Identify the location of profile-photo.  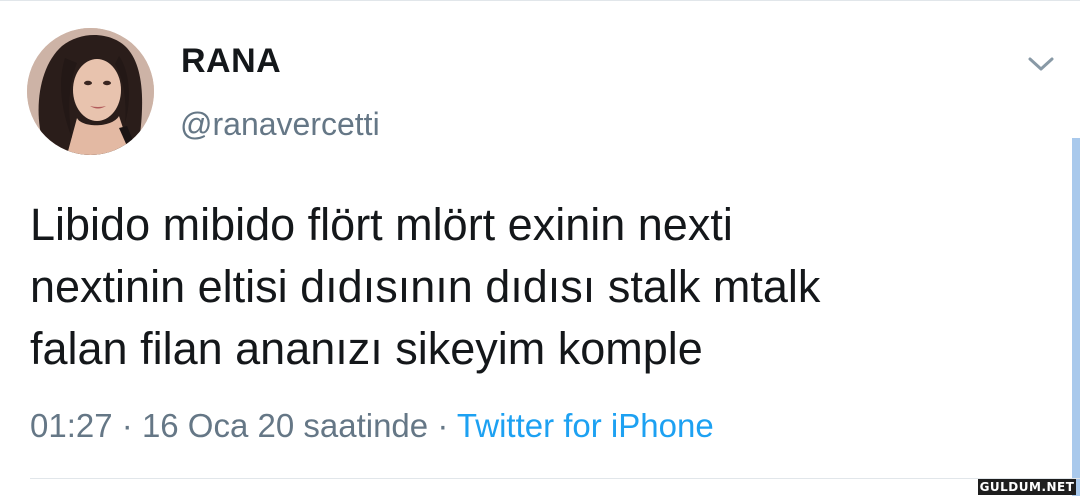
(90, 91).